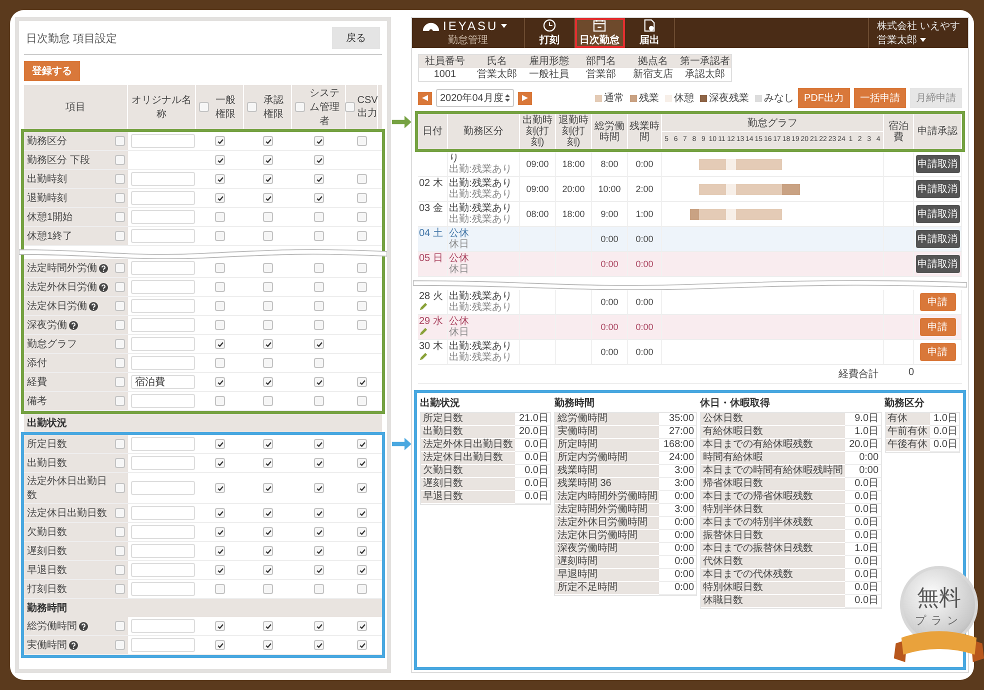 The width and height of the screenshot is (984, 690). I want to click on name-field: 宿泊費, so click(163, 382).